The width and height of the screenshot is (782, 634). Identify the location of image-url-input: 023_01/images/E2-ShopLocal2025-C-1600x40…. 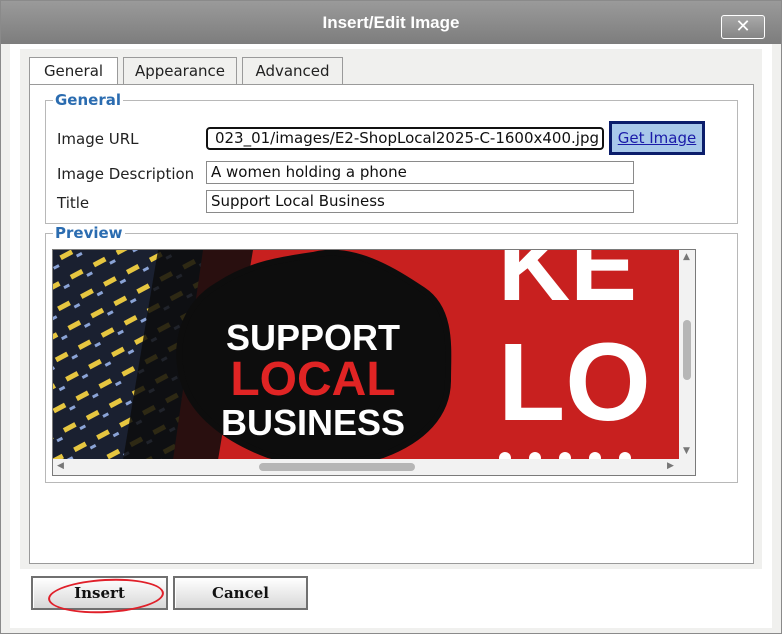
(405, 138).